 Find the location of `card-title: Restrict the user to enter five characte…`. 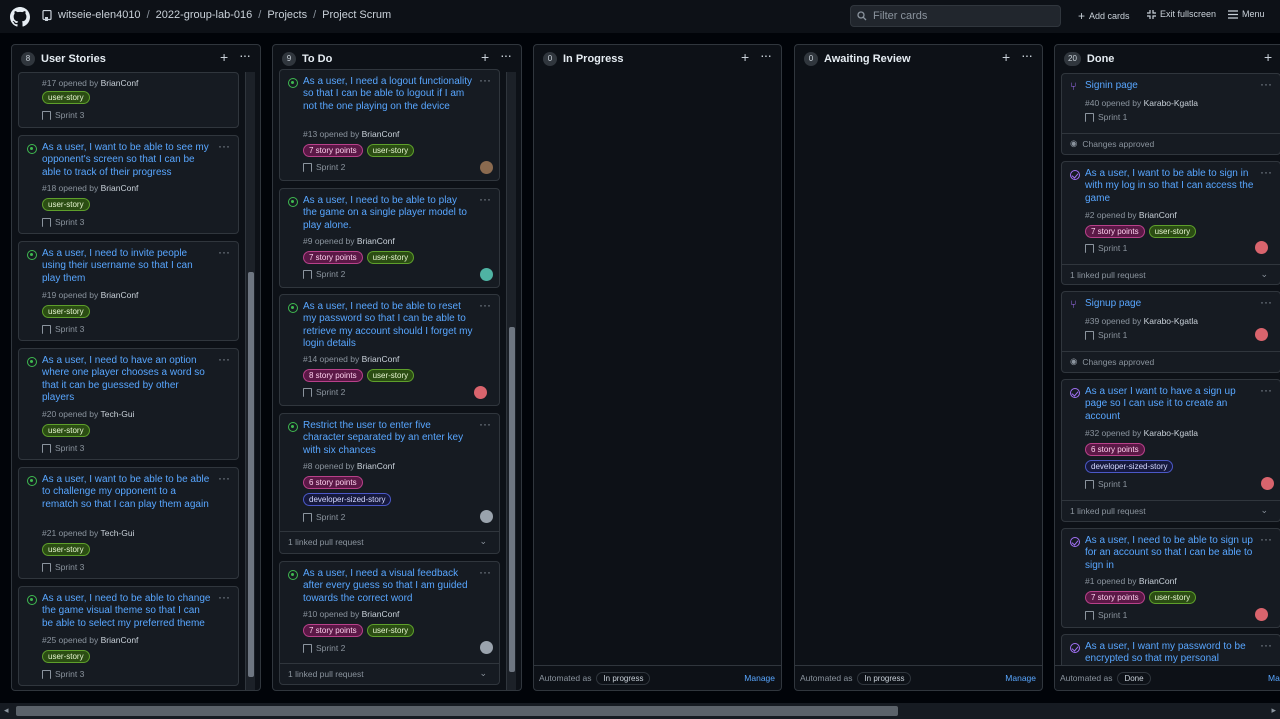

card-title: Restrict the user to enter five characte… is located at coordinates (388, 438).